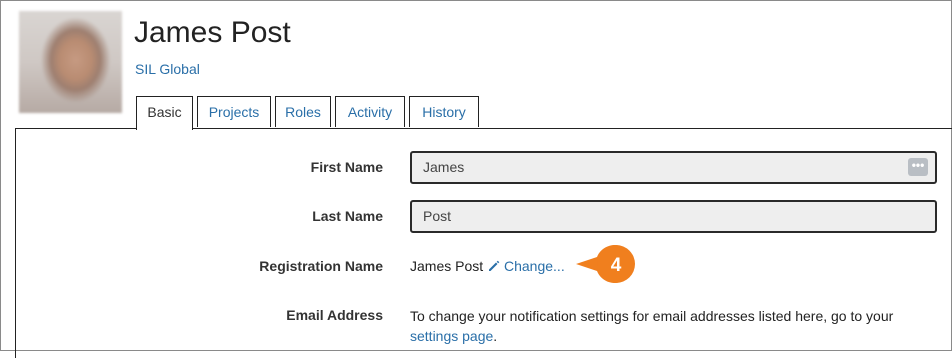 The width and height of the screenshot is (952, 358). What do you see at coordinates (346, 167) in the screenshot?
I see `first-name-label: First Name` at bounding box center [346, 167].